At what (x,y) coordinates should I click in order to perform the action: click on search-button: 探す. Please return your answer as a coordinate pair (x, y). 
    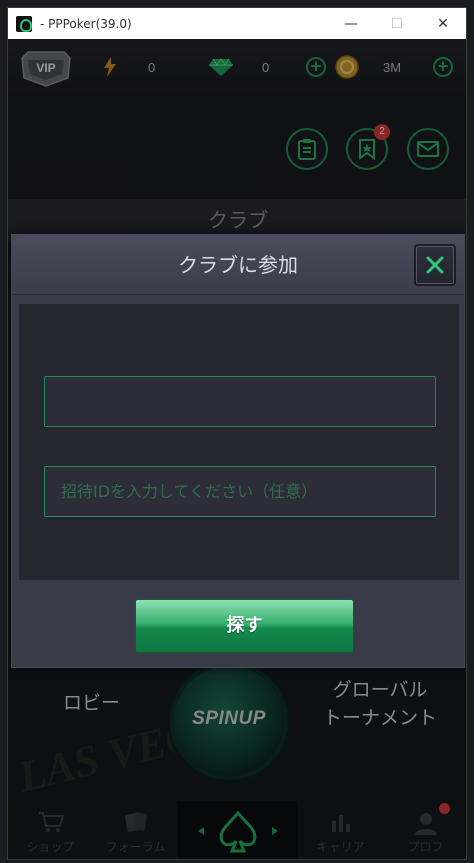
    Looking at the image, I should click on (244, 626).